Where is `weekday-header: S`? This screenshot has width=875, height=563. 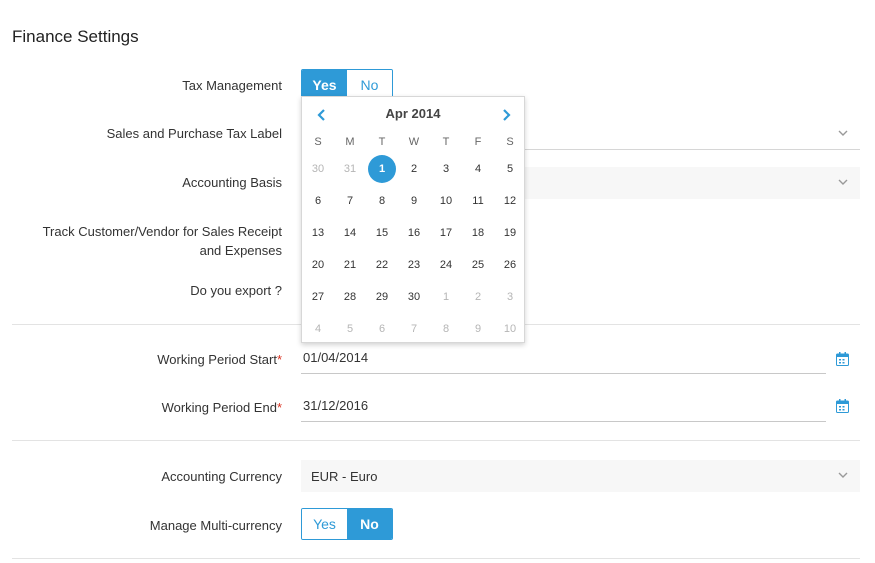
weekday-header: S is located at coordinates (510, 142).